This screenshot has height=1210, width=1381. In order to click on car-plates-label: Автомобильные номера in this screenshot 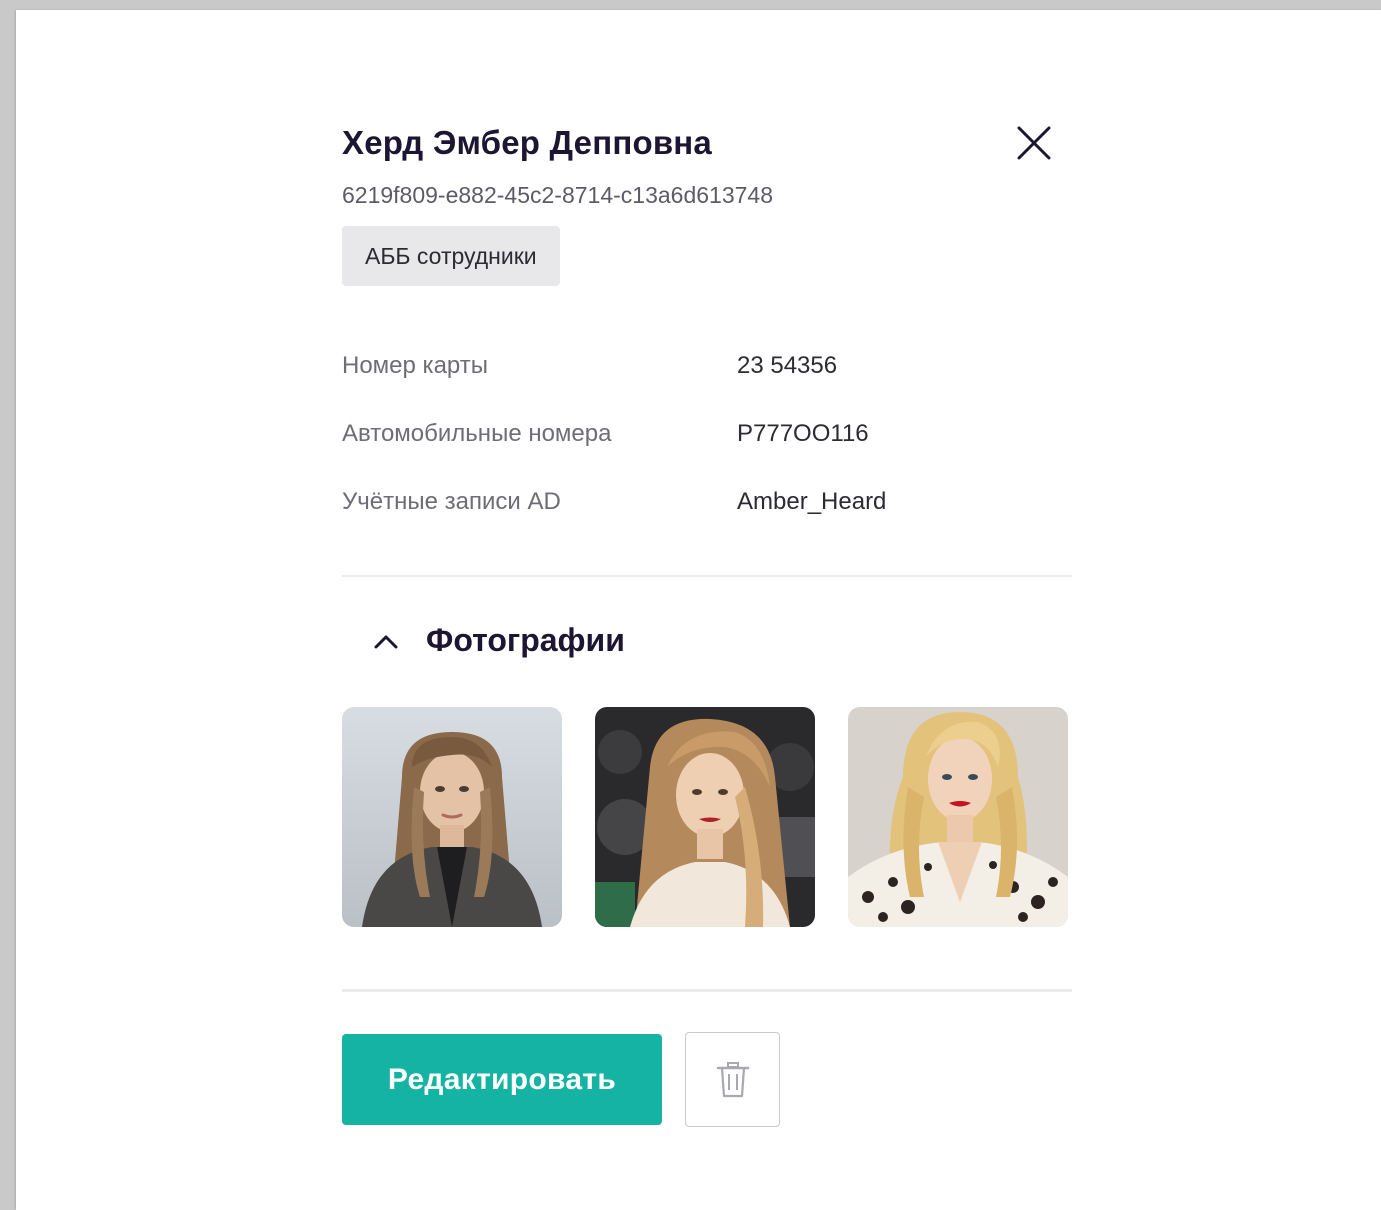, I will do `click(477, 433)`.